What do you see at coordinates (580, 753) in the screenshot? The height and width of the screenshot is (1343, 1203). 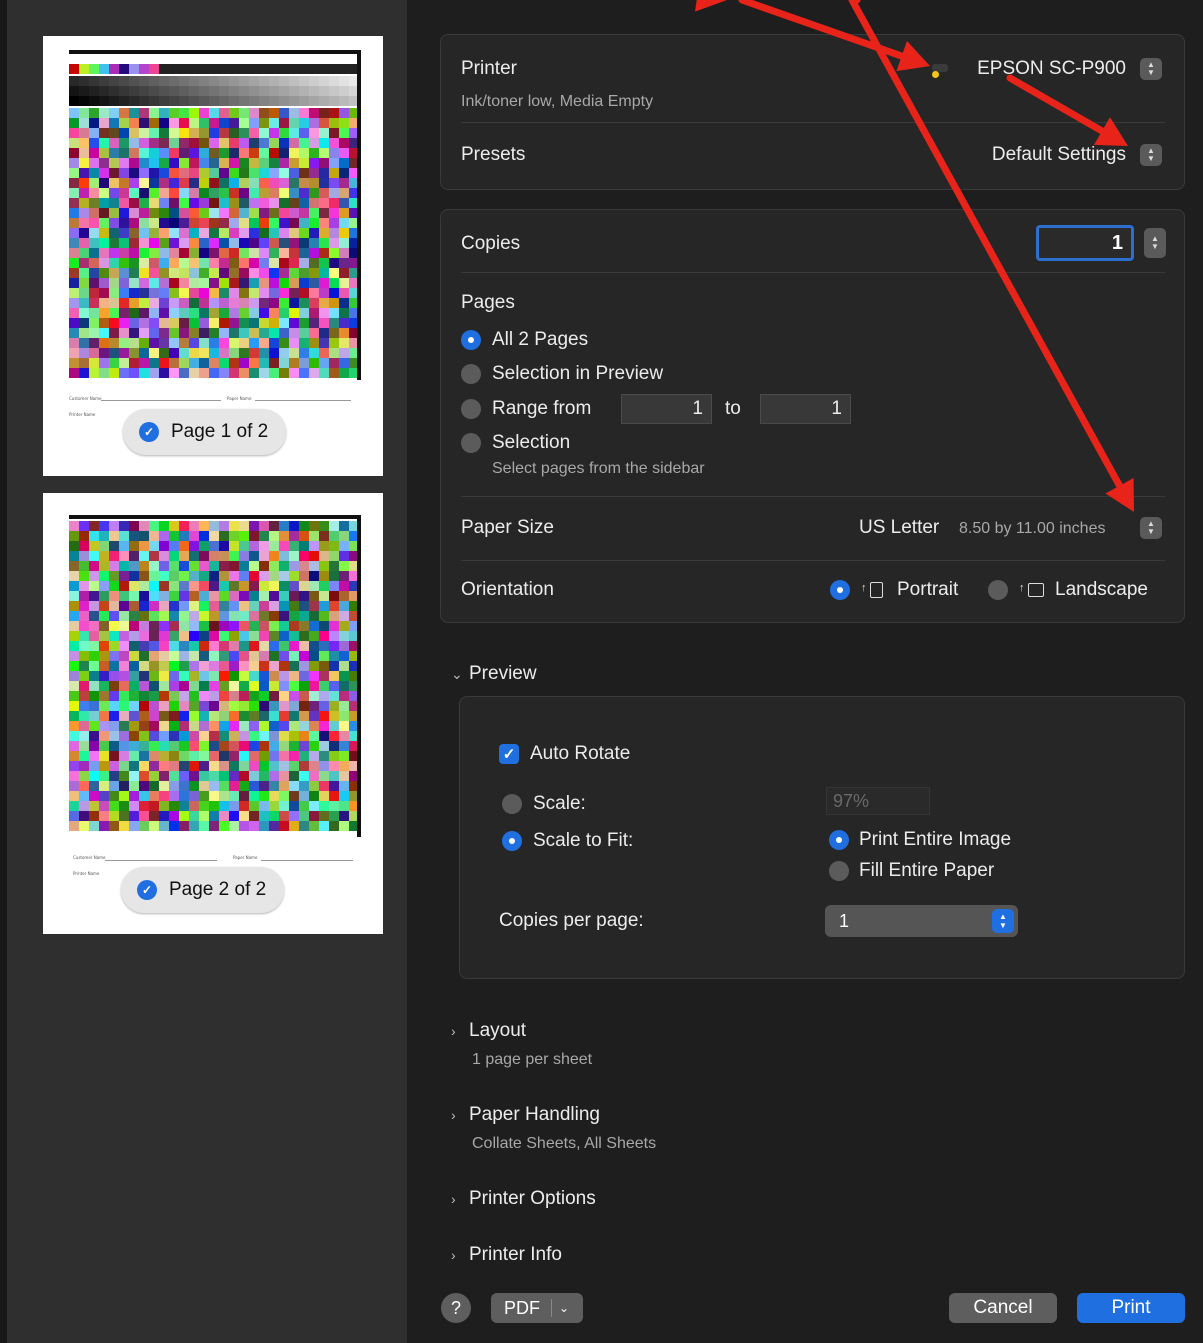 I see `auto-rotate-label: Auto Rotate` at bounding box center [580, 753].